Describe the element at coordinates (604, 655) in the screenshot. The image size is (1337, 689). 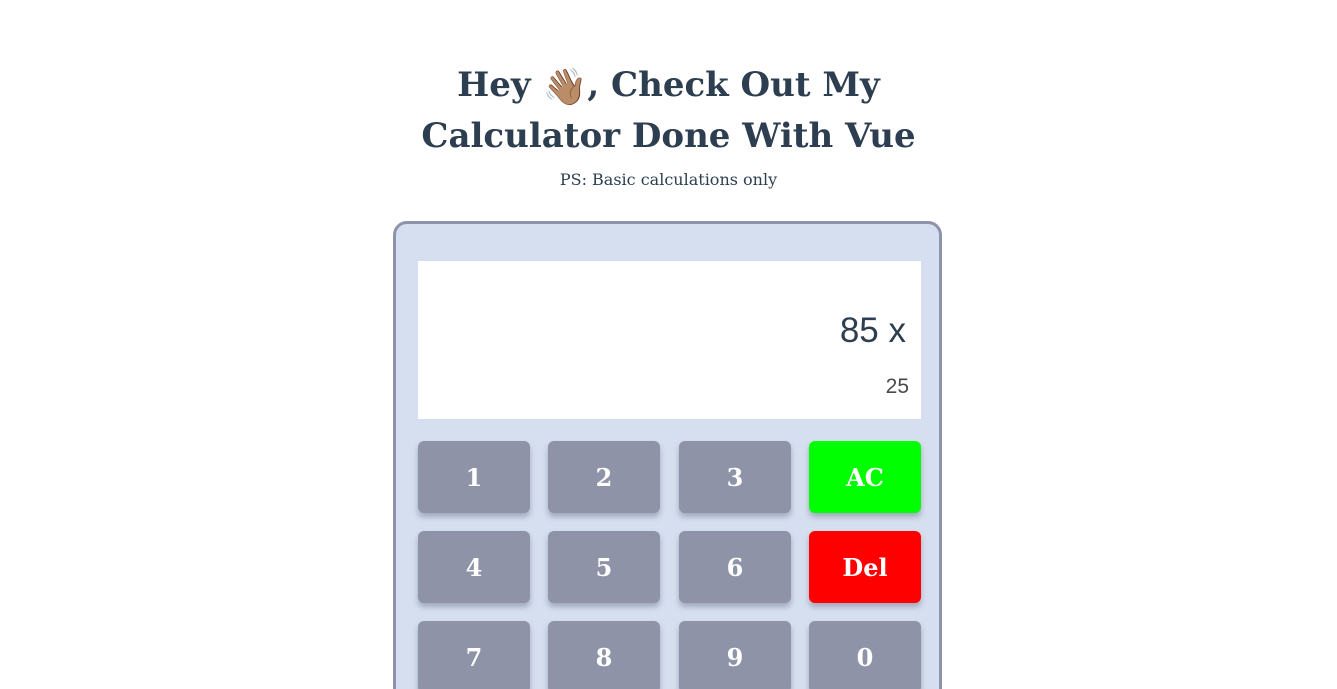
I see `key-8-button: 8` at that location.